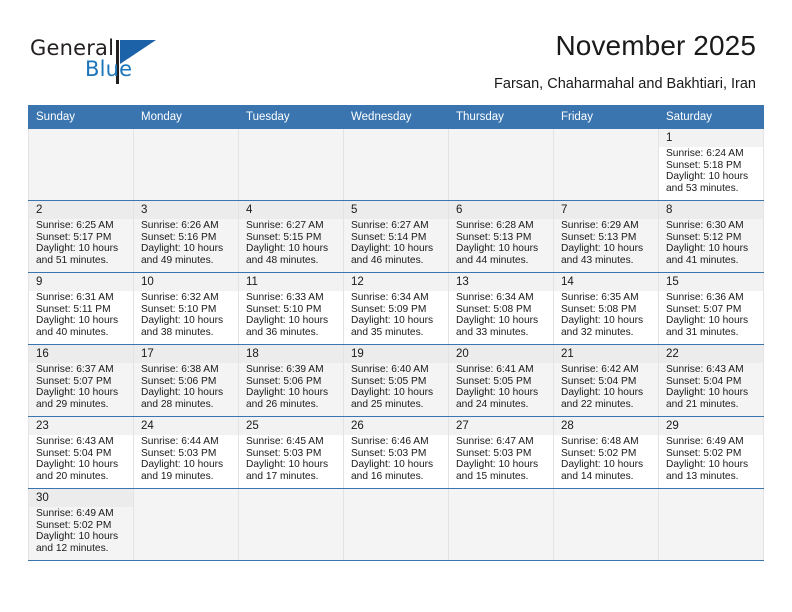 This screenshot has width=792, height=612. I want to click on day-number: 24, so click(186, 426).